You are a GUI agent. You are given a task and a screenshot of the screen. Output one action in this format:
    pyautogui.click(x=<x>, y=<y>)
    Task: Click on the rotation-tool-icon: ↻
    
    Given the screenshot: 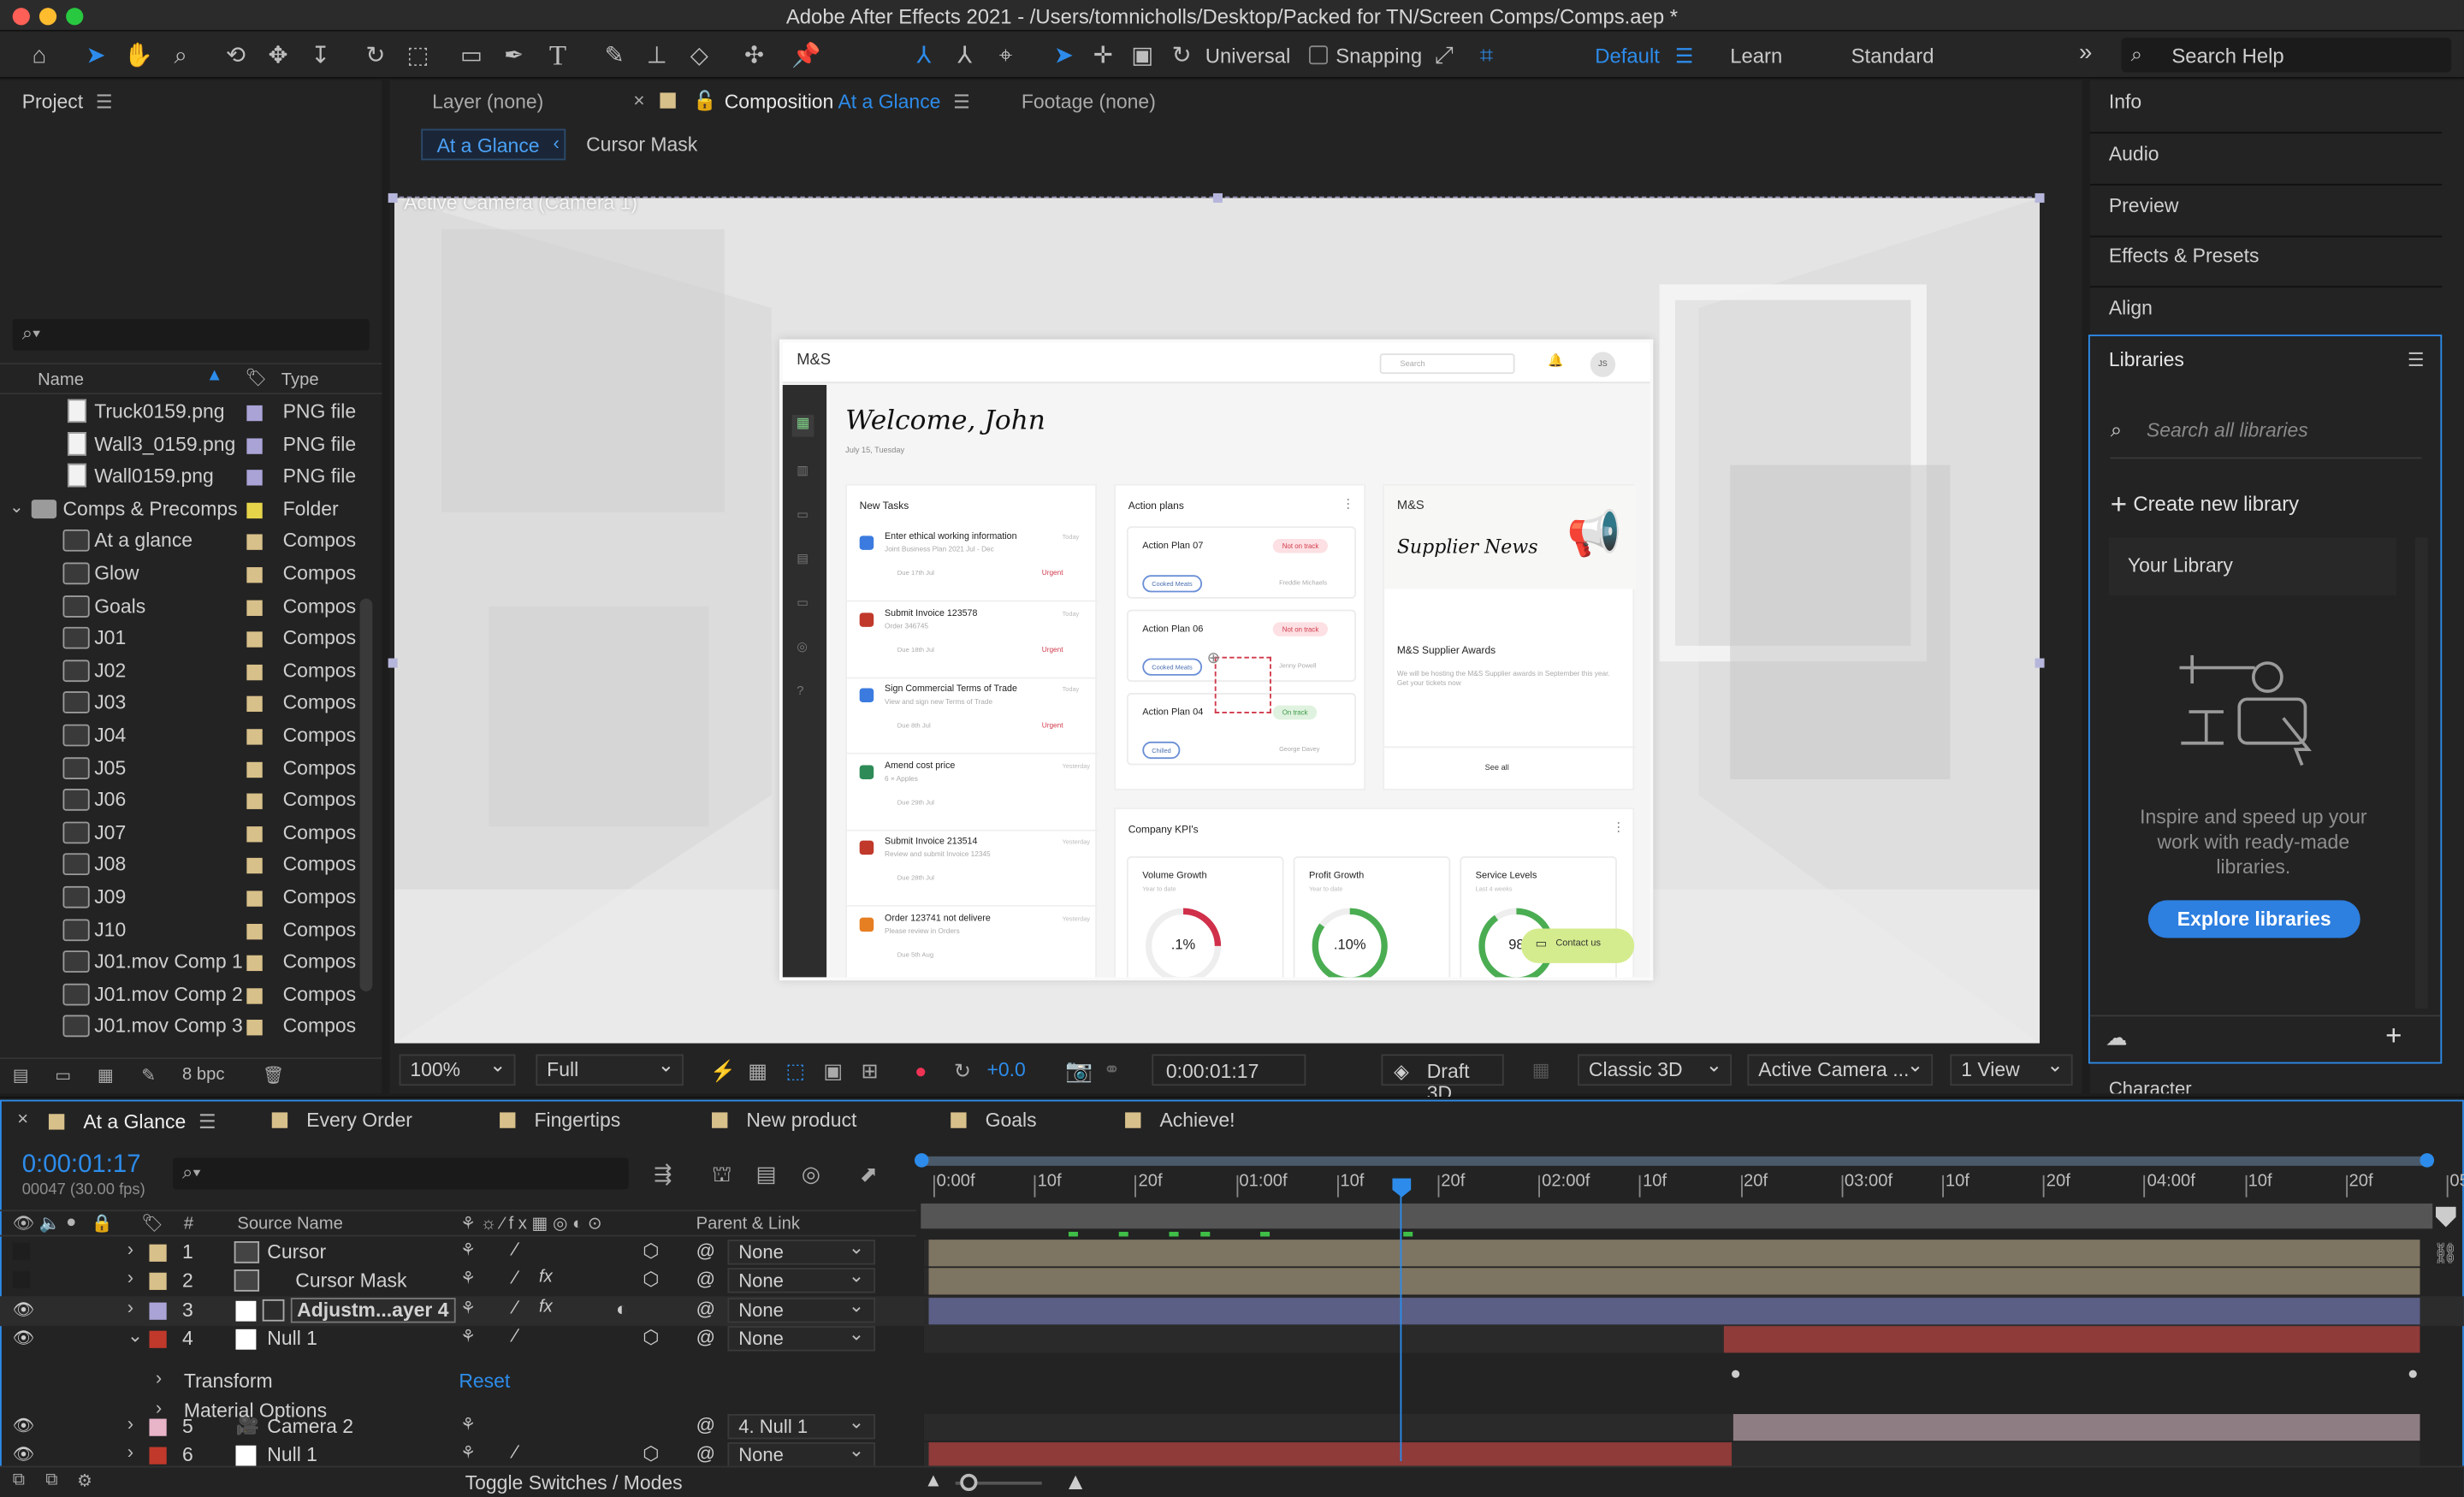 What is the action you would take?
    pyautogui.click(x=375, y=55)
    